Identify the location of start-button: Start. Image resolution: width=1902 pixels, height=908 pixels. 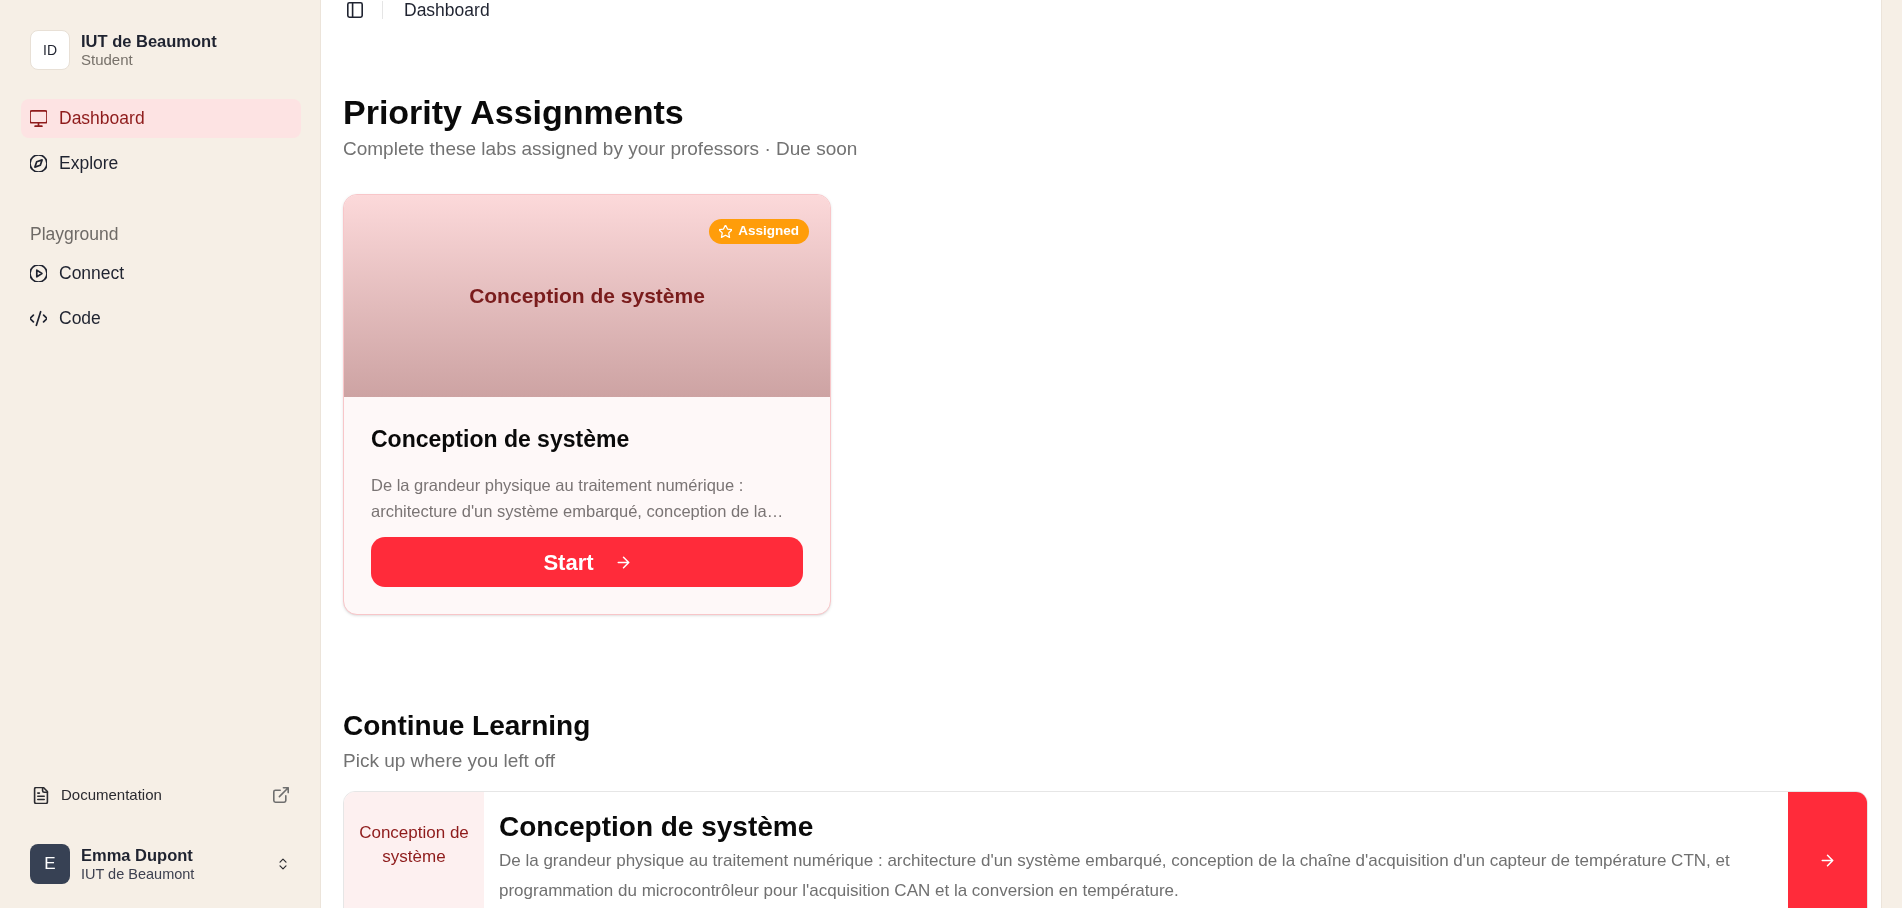
(587, 562).